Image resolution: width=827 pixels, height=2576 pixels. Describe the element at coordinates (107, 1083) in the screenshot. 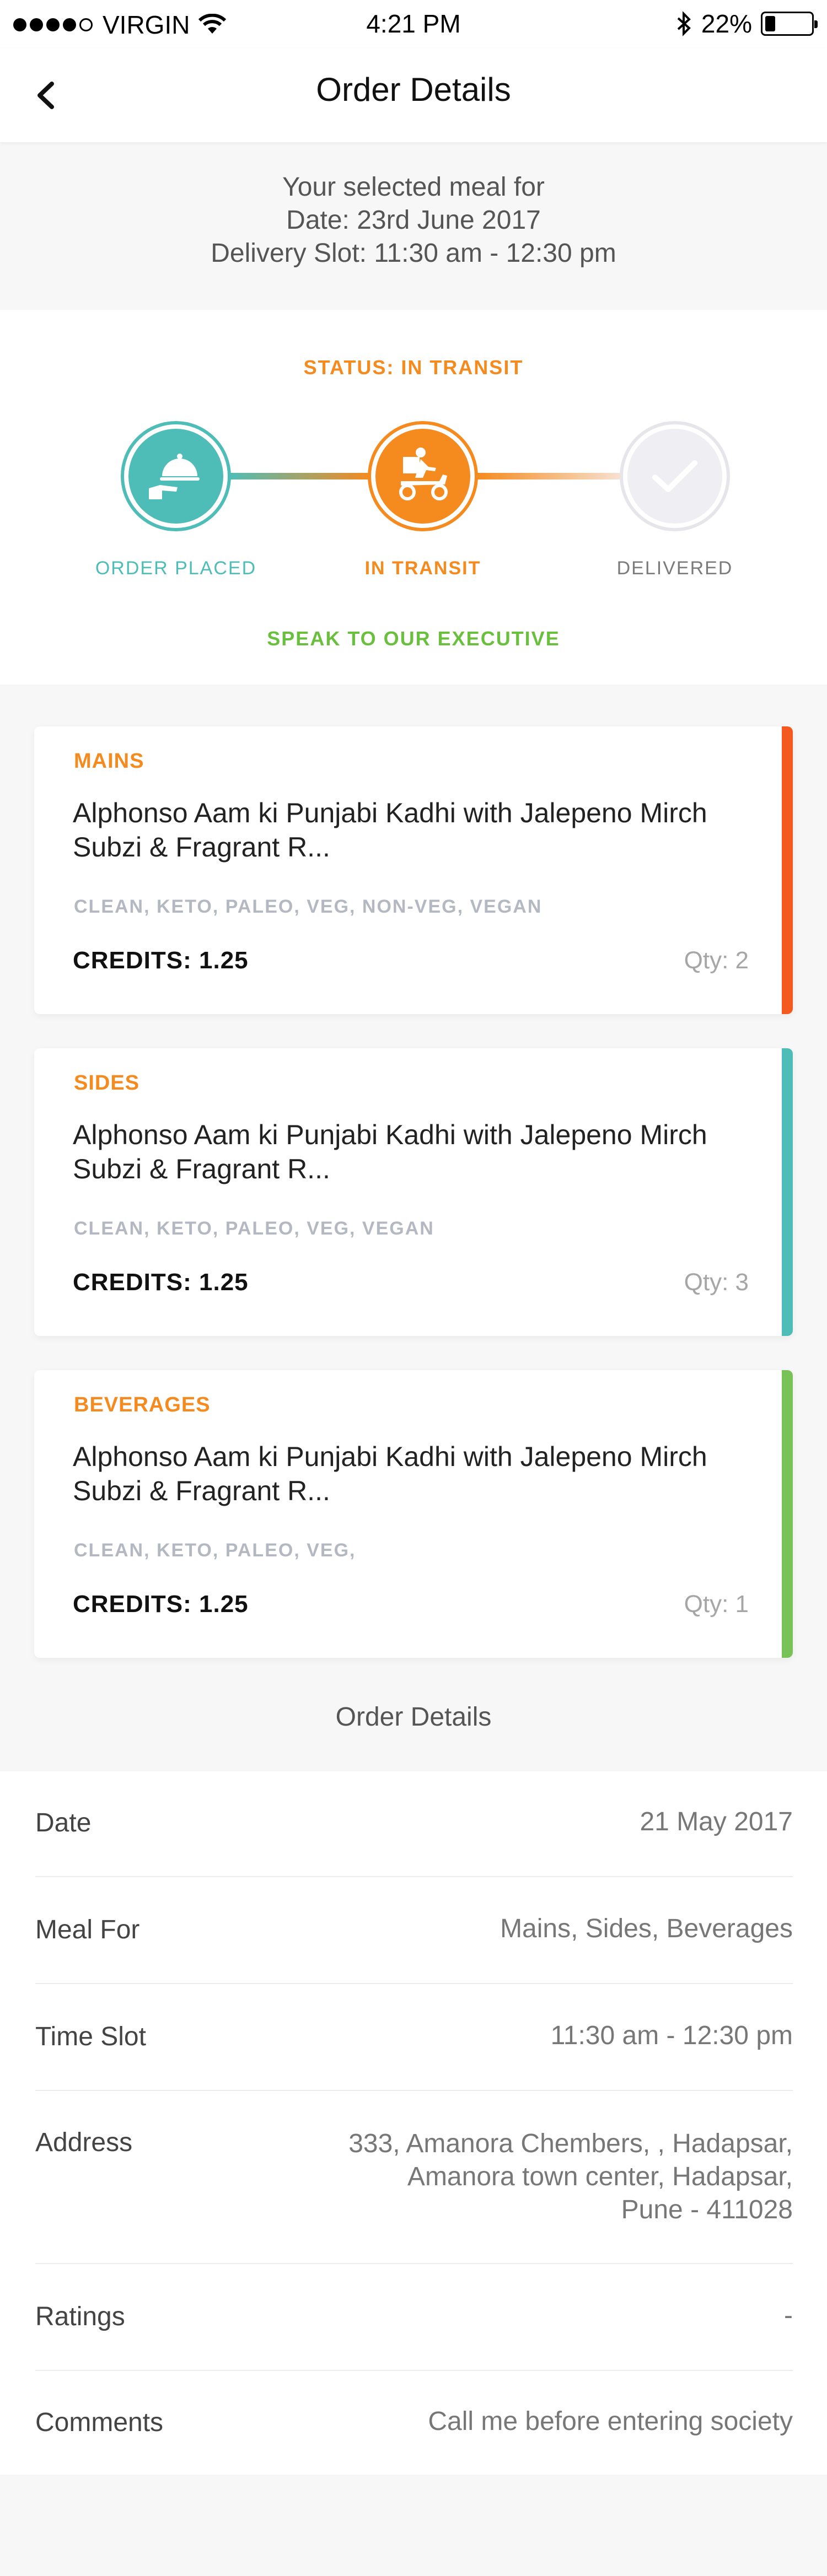

I see `item-category: SIDES` at that location.